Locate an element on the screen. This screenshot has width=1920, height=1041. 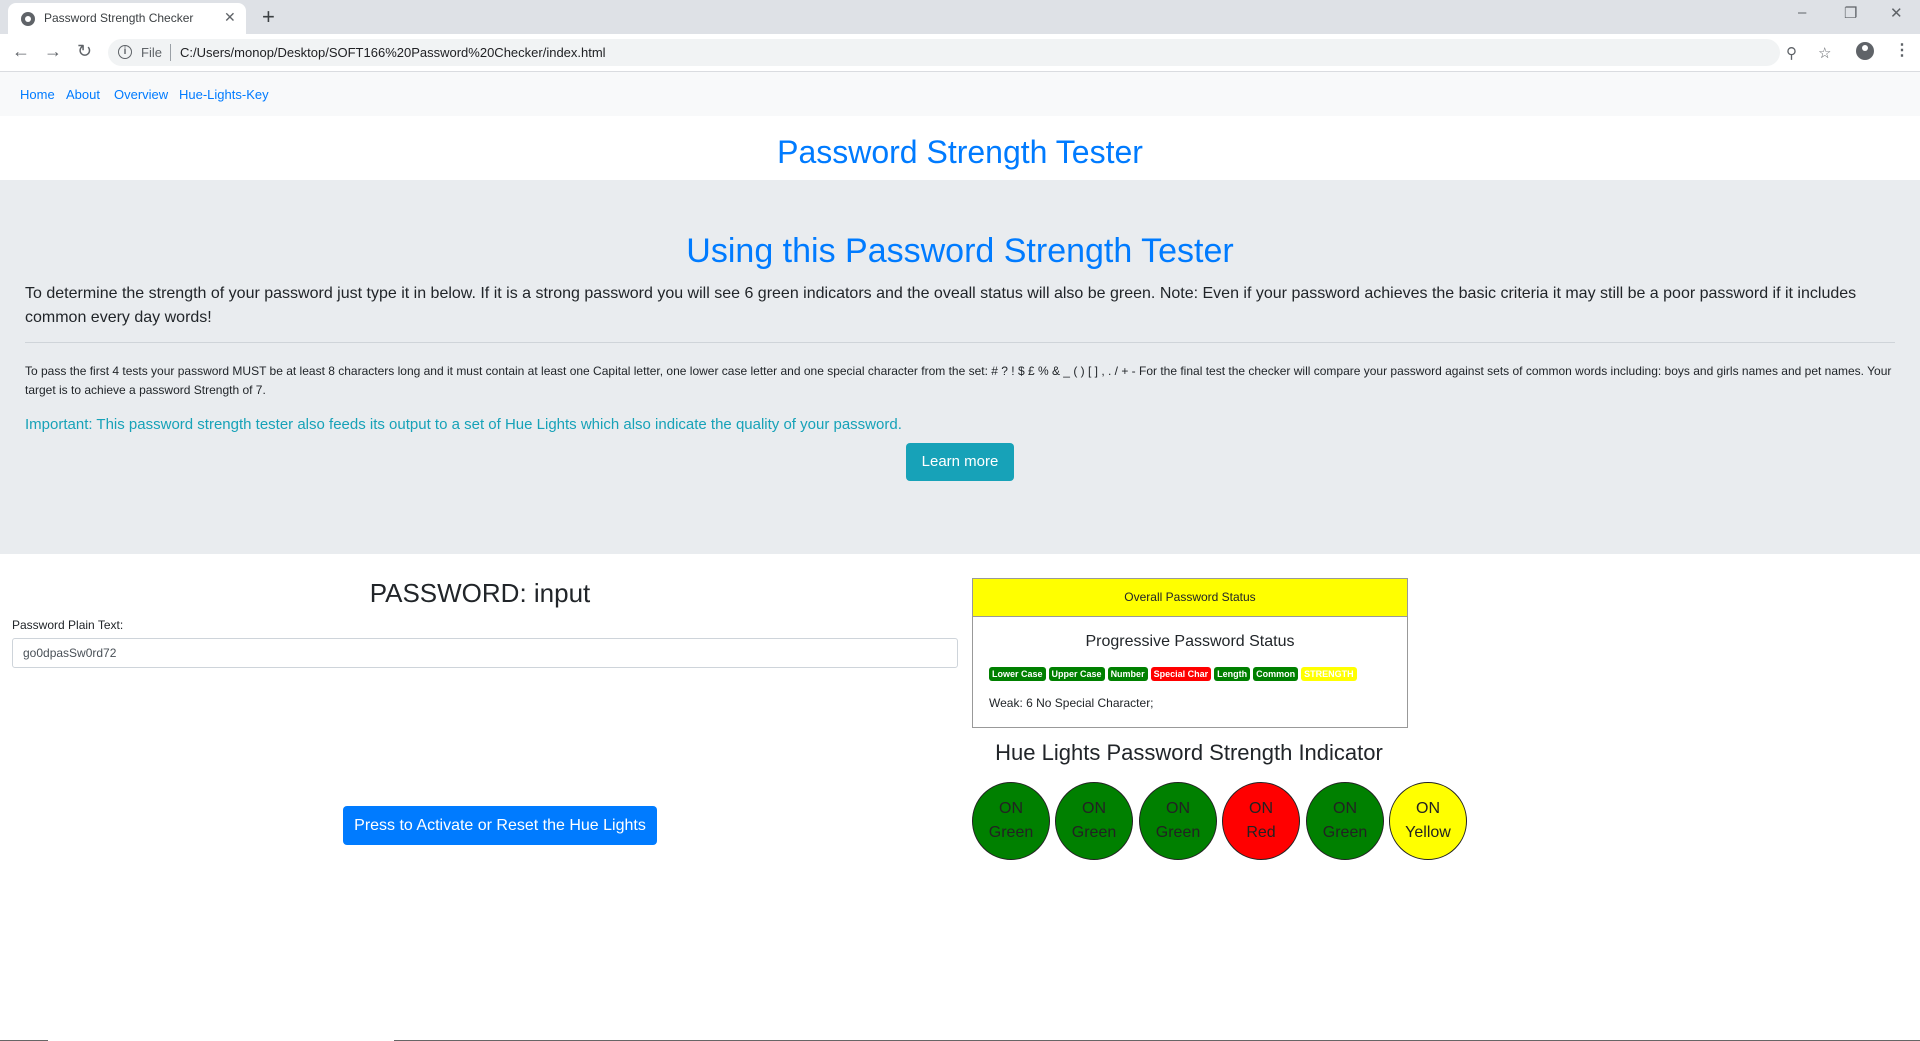
tab-title: Password Strength Checker is located at coordinates (119, 18).